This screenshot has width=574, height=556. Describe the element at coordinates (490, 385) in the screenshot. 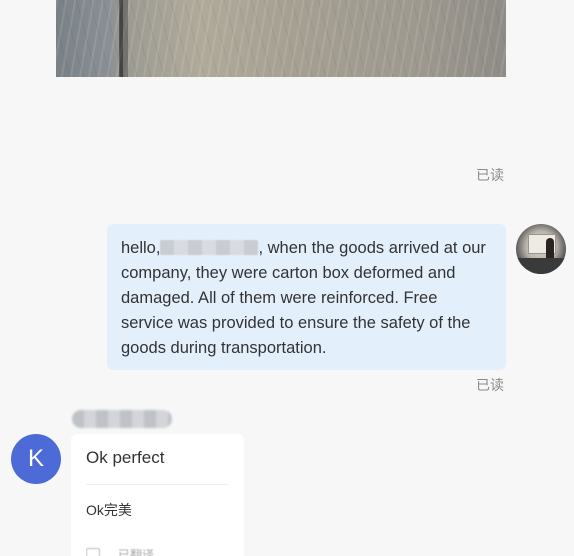

I see `read-status-outgoing: 已读` at that location.